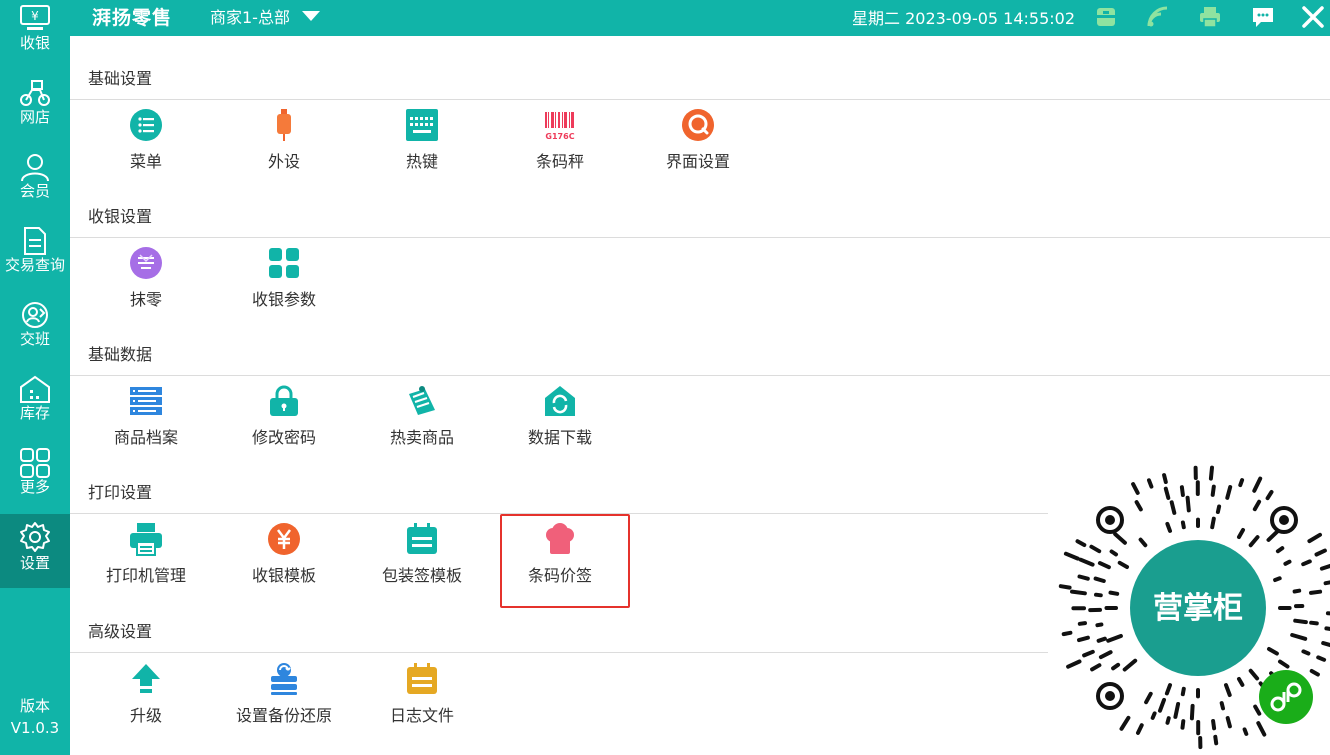 The height and width of the screenshot is (755, 1330). Describe the element at coordinates (284, 539) in the screenshot. I see `yen-icon` at that location.